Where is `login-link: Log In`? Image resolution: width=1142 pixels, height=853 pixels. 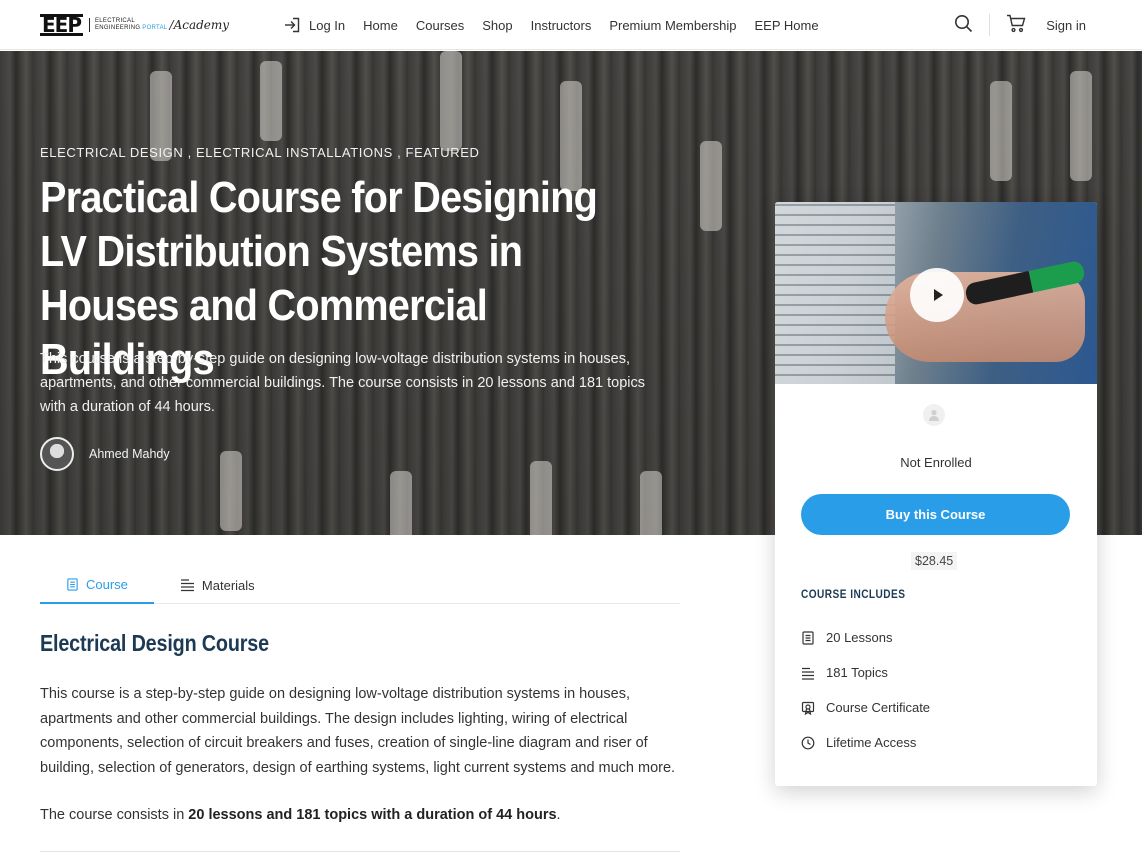 login-link: Log In is located at coordinates (314, 25).